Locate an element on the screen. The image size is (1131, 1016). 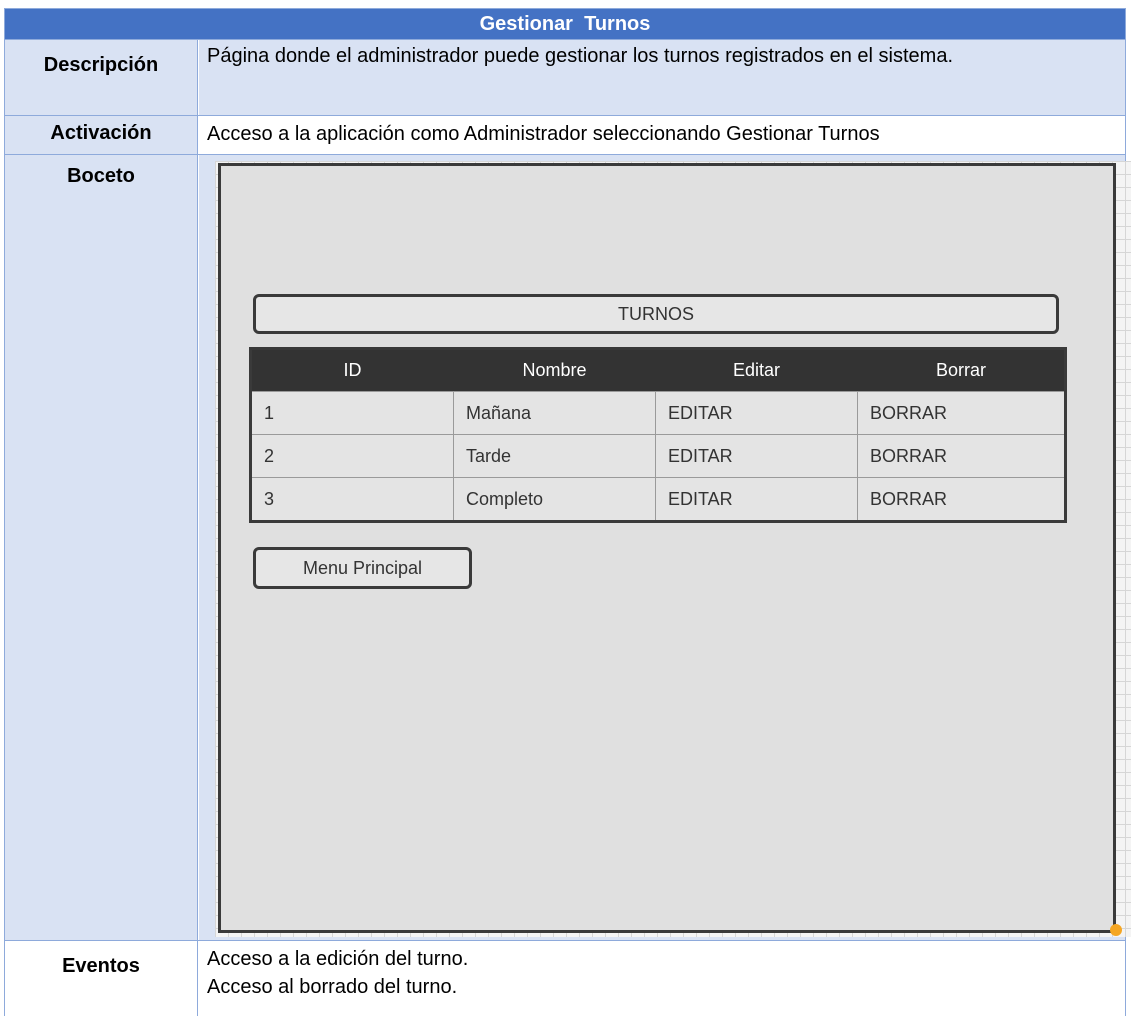
col-header-id: ID is located at coordinates (352, 370).